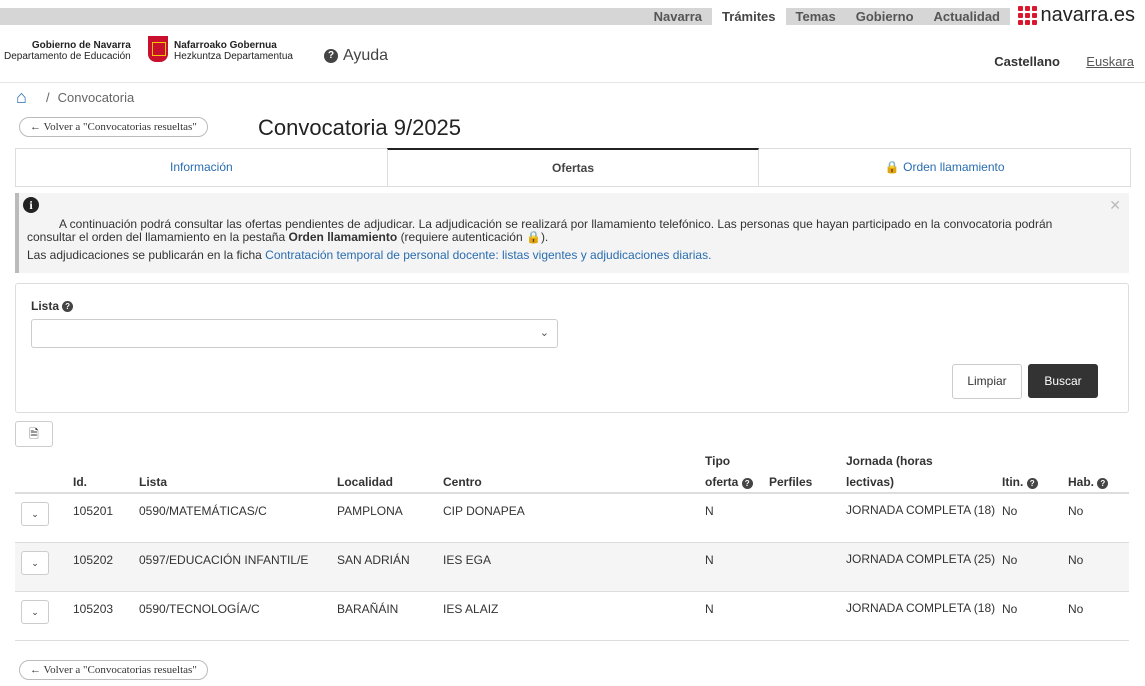 The image size is (1145, 686). Describe the element at coordinates (967, 17) in the screenshot. I see `topnav-actualidad: Actualidad` at that location.